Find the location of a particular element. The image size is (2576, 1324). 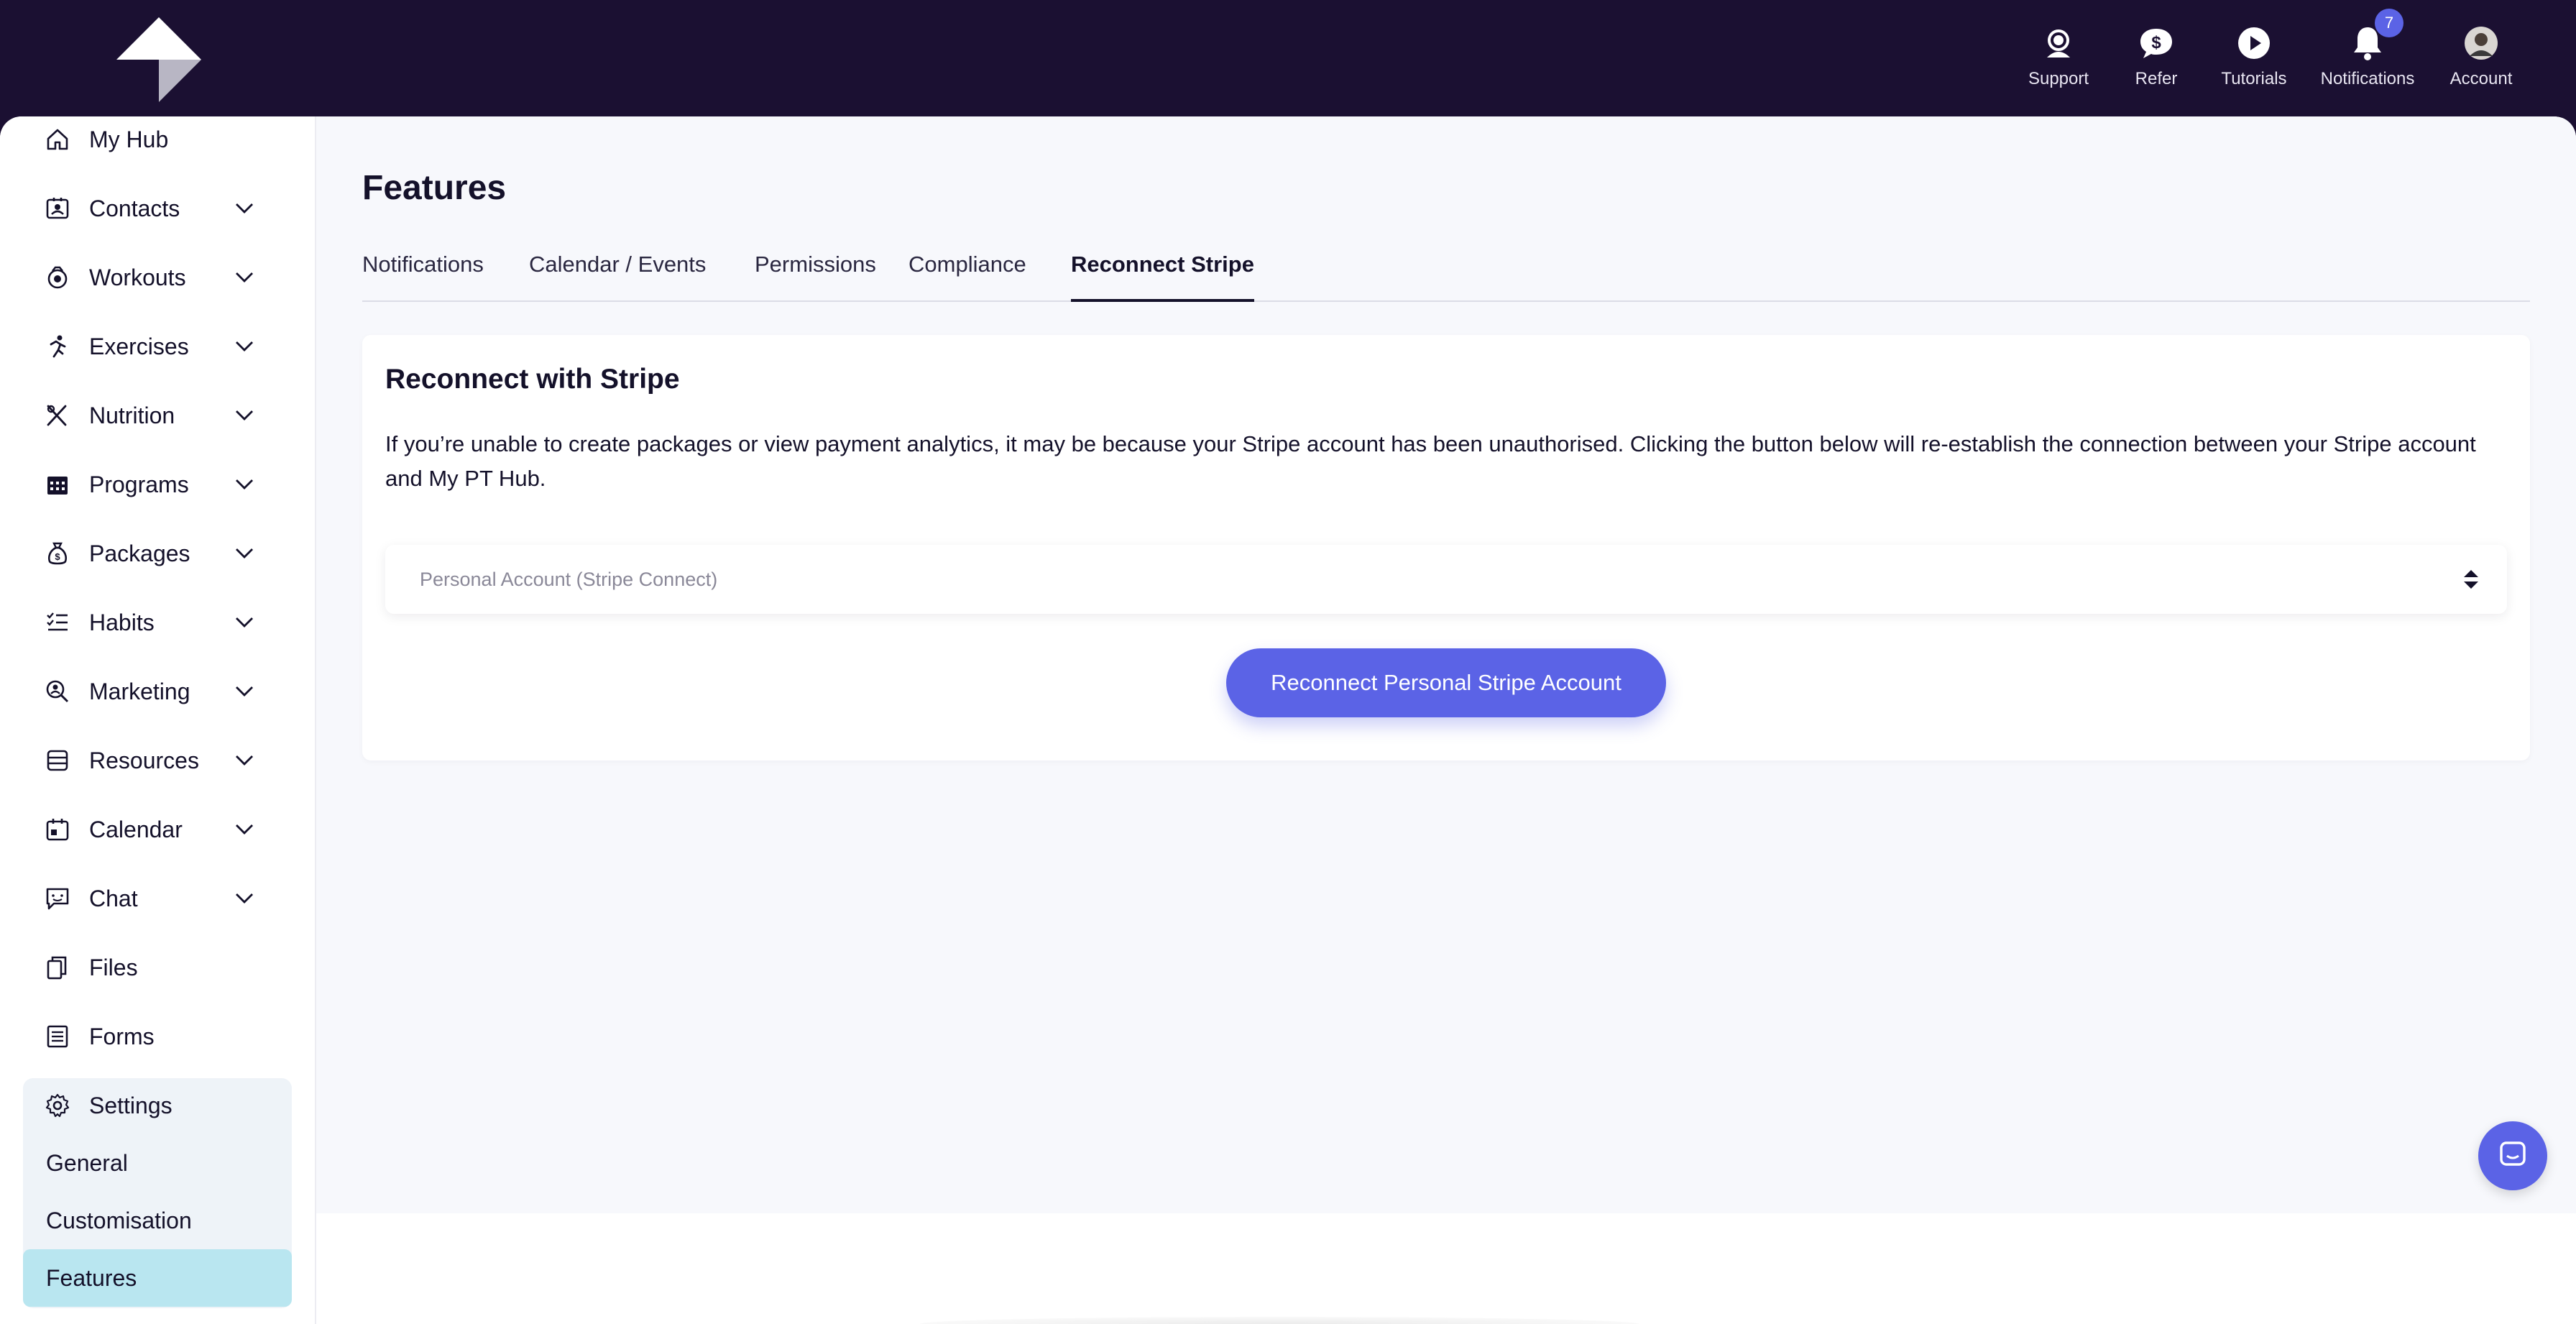

notifications-label: Notifications is located at coordinates (2367, 78).